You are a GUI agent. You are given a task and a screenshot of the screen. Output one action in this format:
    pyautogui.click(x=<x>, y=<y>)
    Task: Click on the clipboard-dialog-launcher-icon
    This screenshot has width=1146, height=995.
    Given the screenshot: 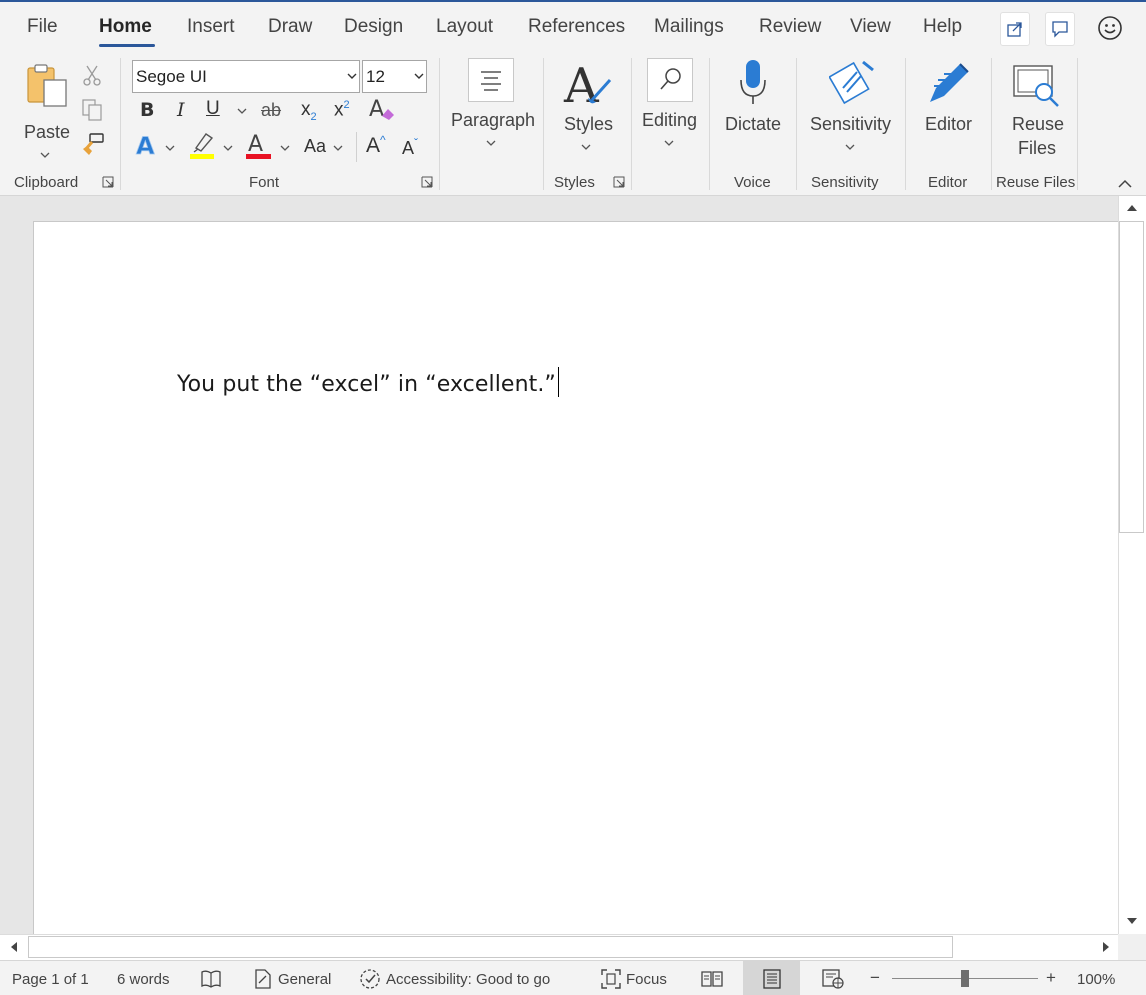 What is the action you would take?
    pyautogui.click(x=108, y=182)
    